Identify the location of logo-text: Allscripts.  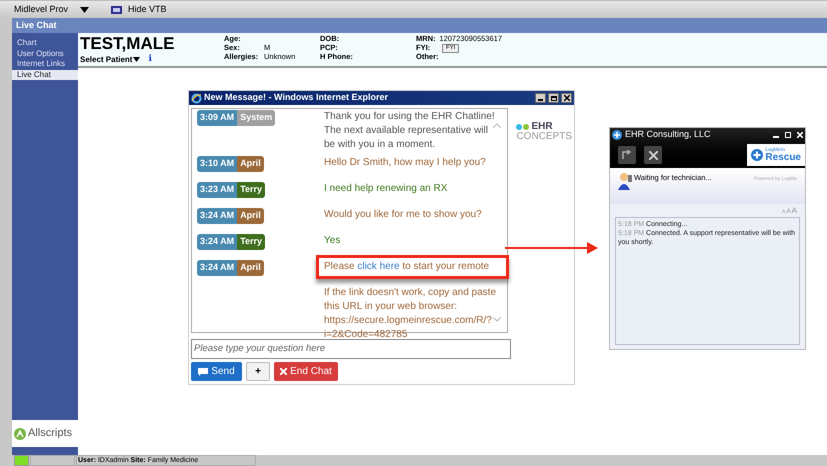
(50, 434).